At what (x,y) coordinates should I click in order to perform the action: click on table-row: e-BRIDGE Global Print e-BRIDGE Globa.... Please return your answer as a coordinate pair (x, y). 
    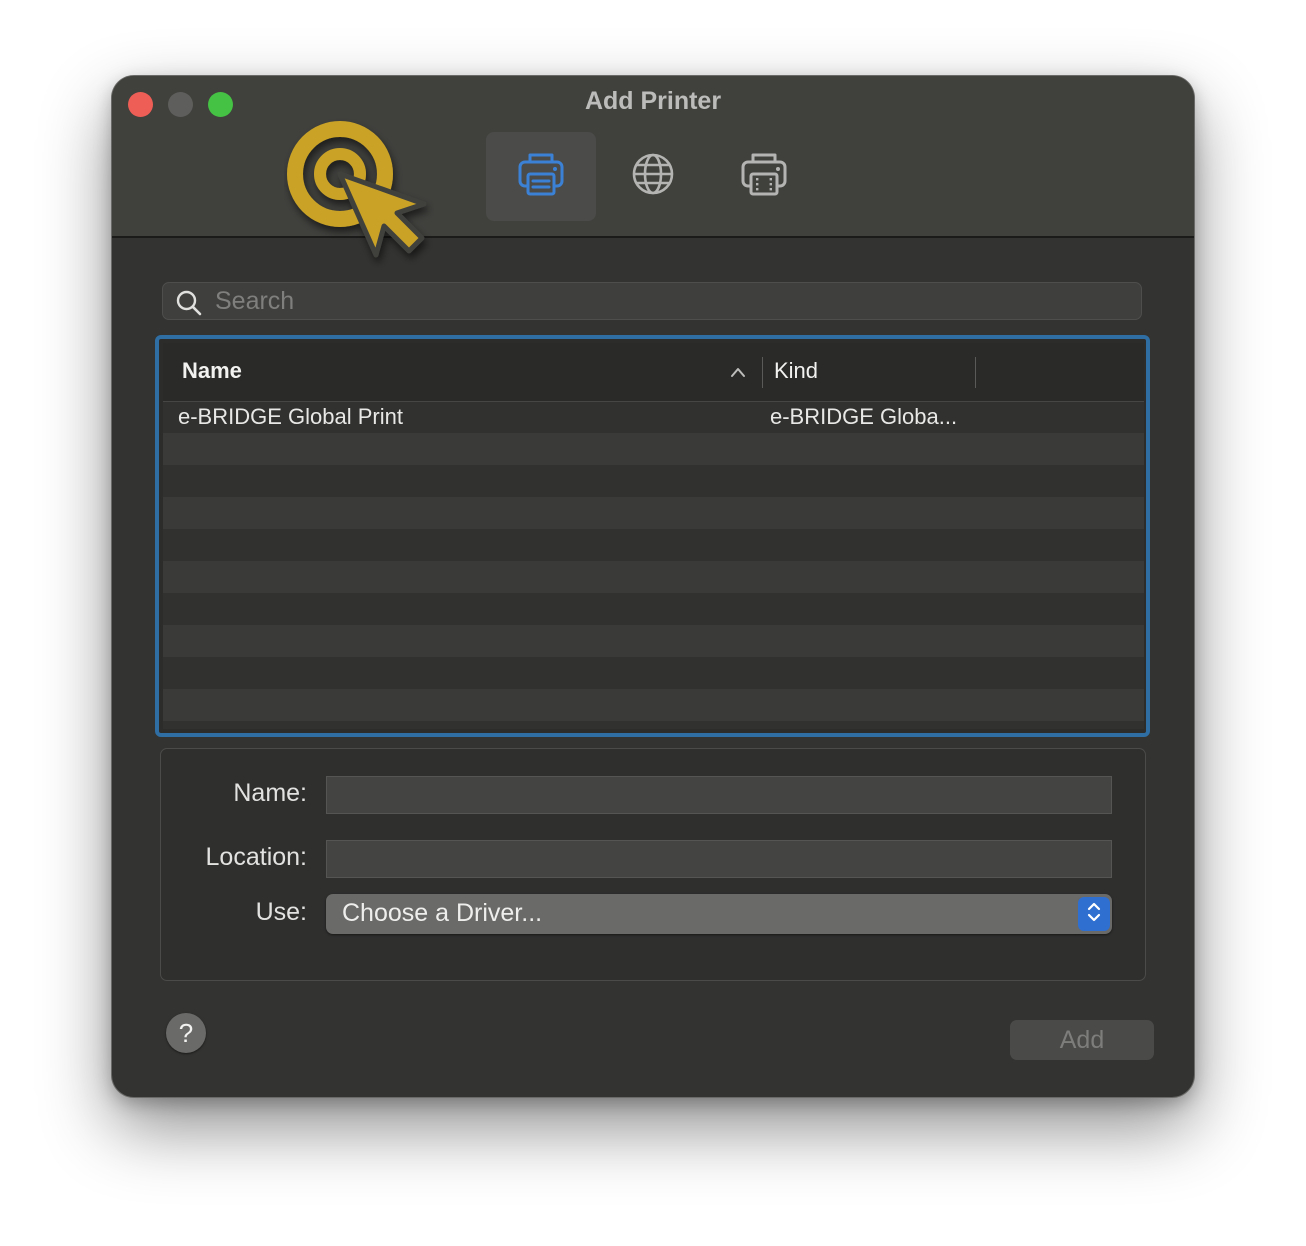
    Looking at the image, I should click on (653, 417).